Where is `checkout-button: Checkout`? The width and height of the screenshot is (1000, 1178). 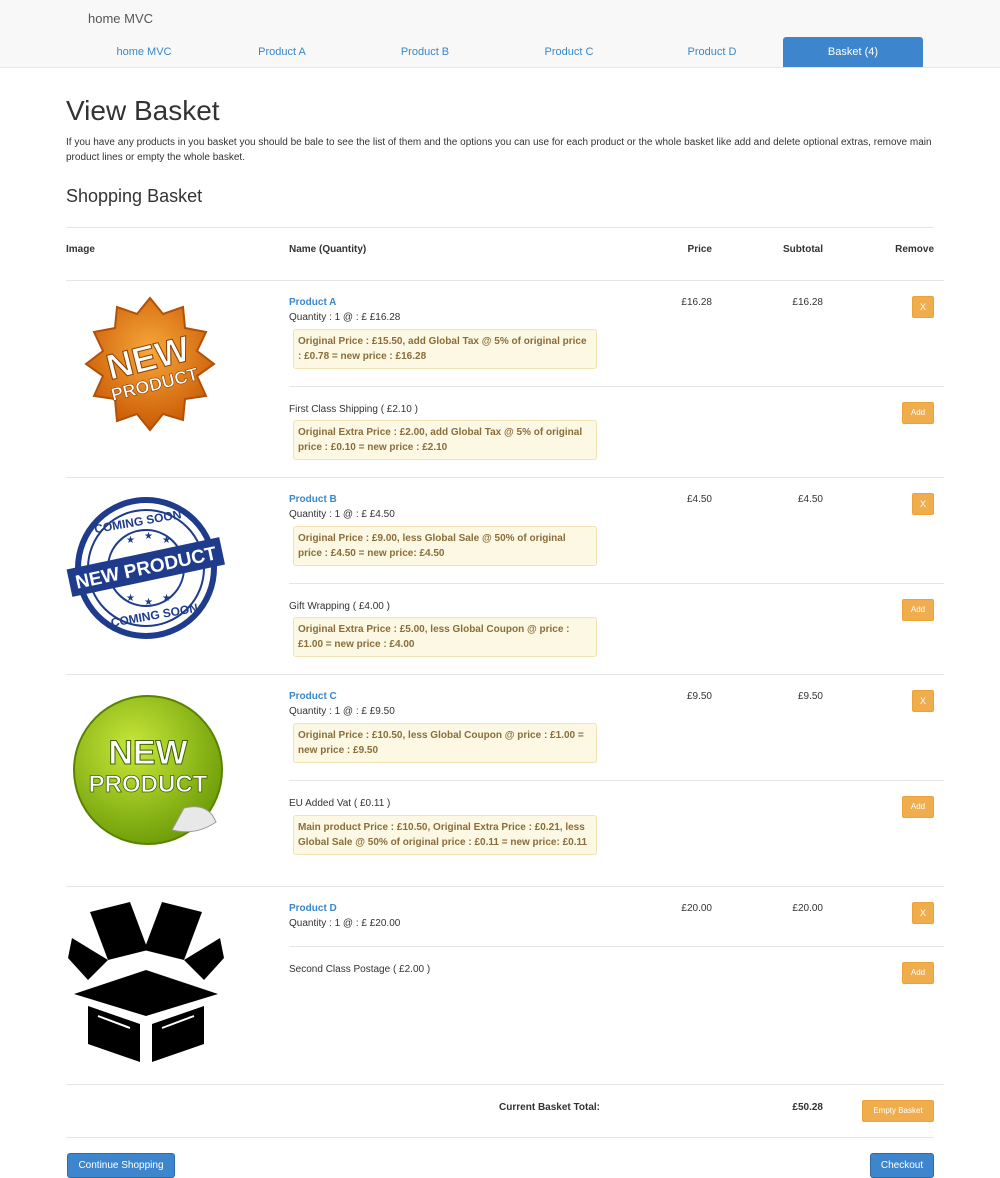
checkout-button: Checkout is located at coordinates (902, 1165).